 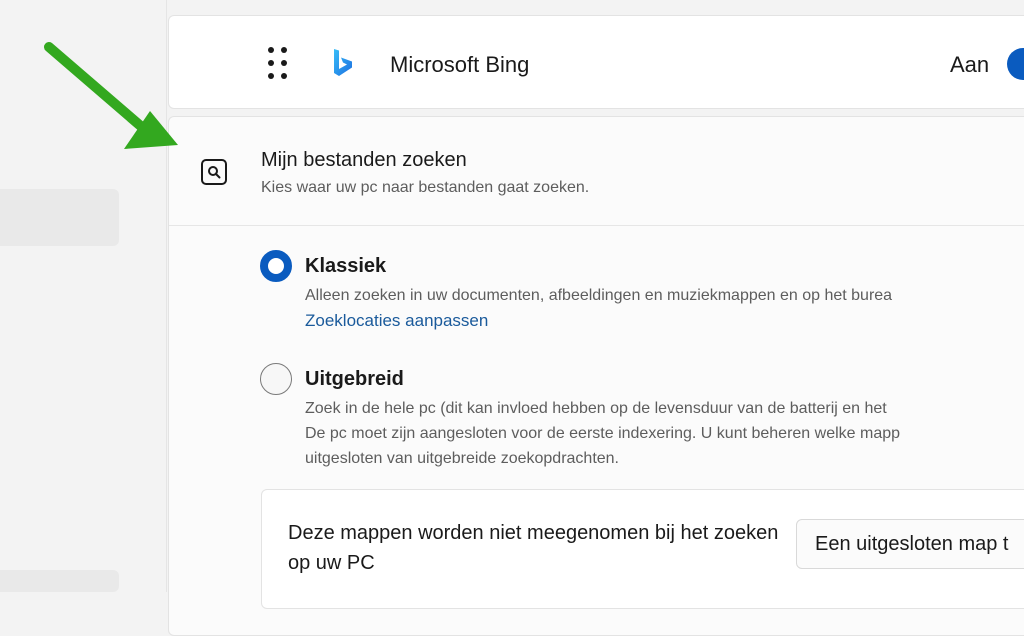 I want to click on enhanced-radio, so click(x=276, y=379).